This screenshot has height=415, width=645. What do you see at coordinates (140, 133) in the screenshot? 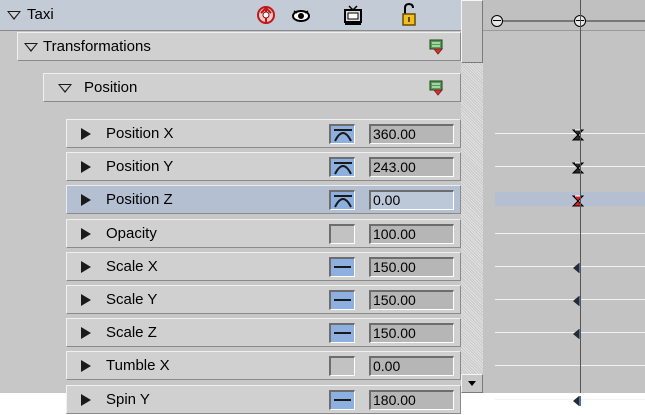
I see `param-label: Position X` at bounding box center [140, 133].